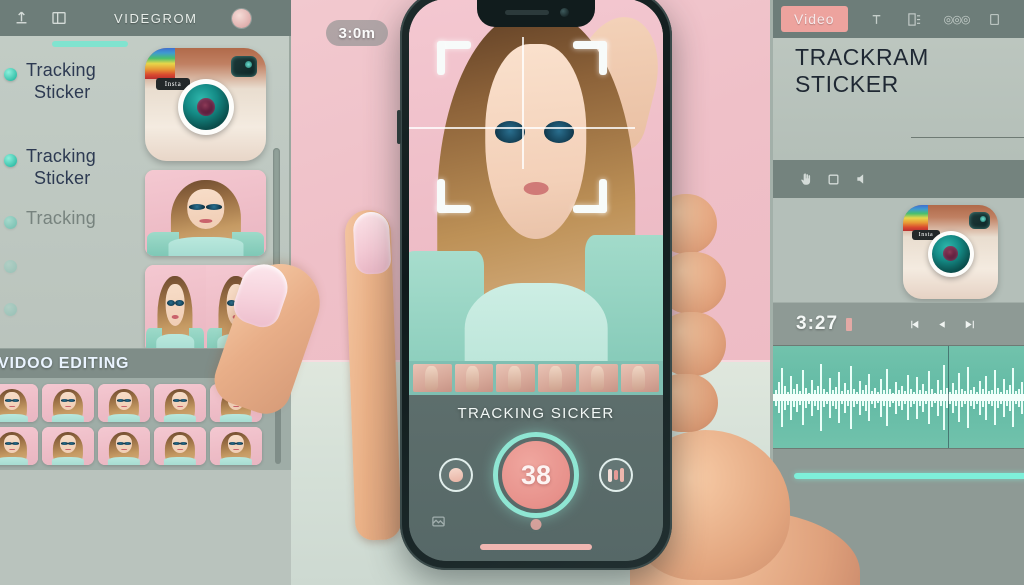  I want to click on avatar, so click(241, 18).